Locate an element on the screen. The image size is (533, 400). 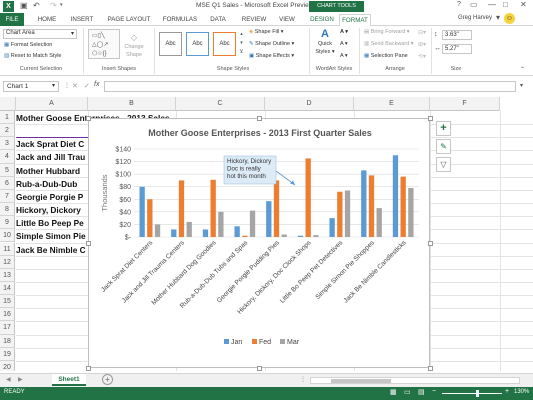
row-header-13: 13 is located at coordinates (7, 275).